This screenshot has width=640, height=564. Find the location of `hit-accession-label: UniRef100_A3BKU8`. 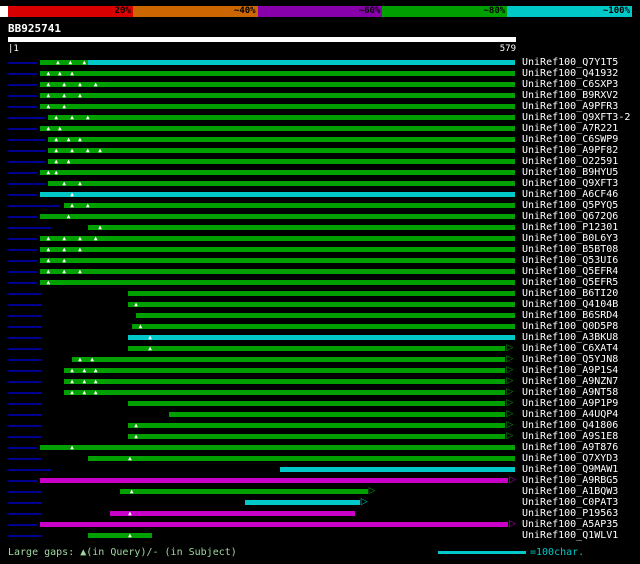

hit-accession-label: UniRef100_A3BKU8 is located at coordinates (570, 337).